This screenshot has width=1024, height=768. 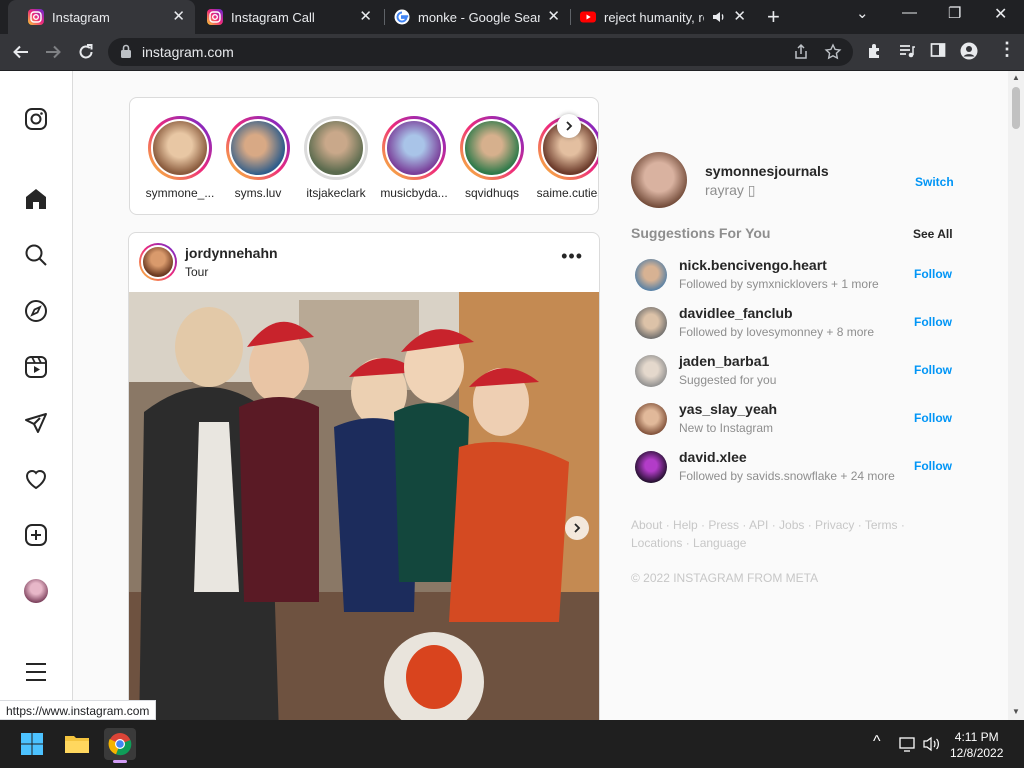 I want to click on story-item: syms.luv, so click(x=258, y=158).